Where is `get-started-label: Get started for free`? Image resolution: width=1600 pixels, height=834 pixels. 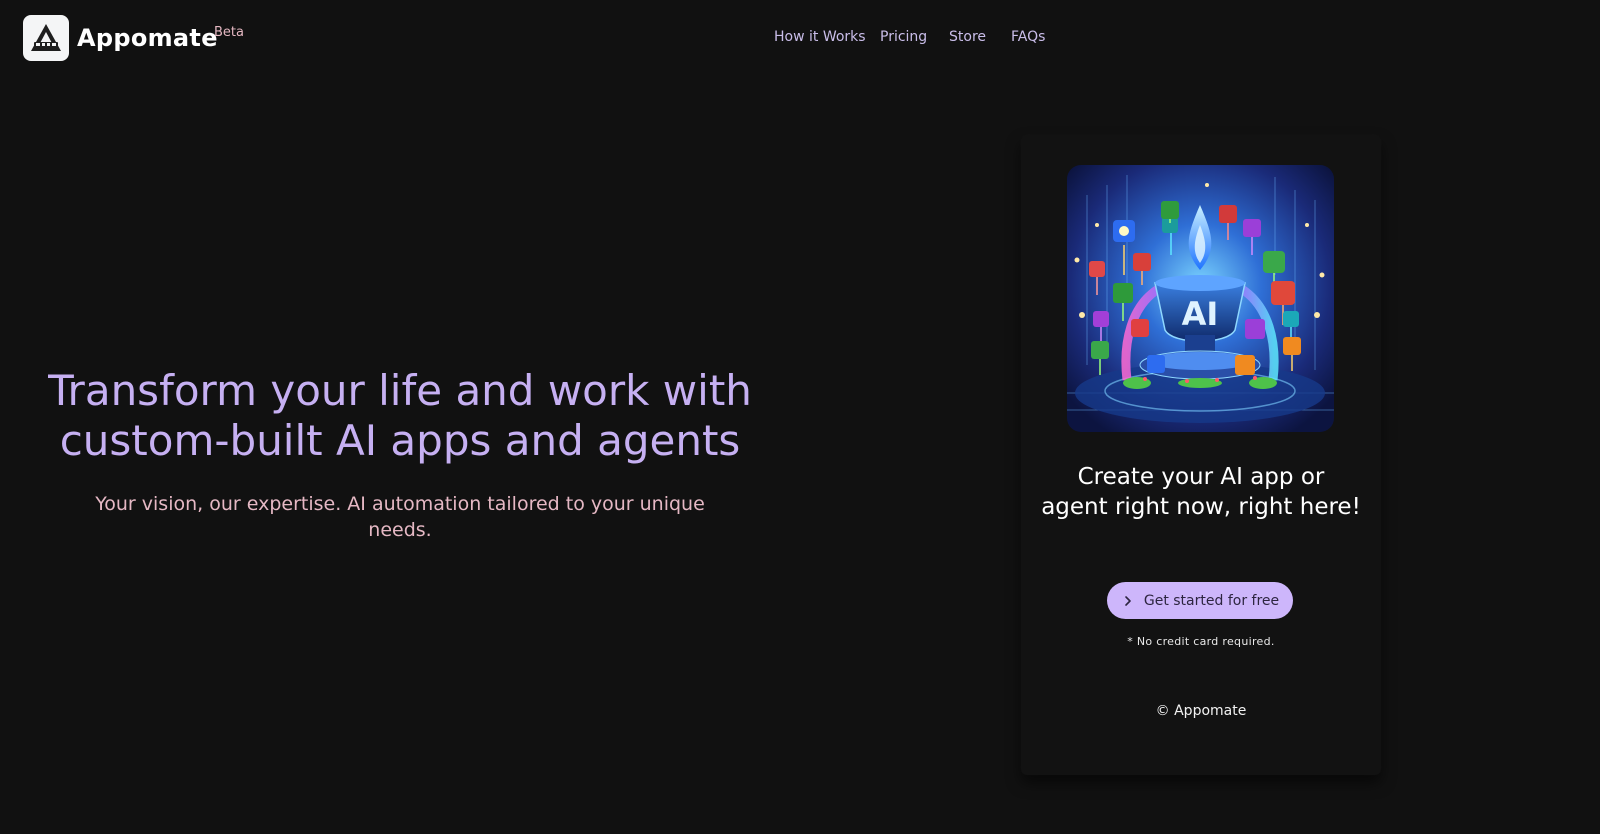
get-started-label: Get started for free is located at coordinates (1211, 600).